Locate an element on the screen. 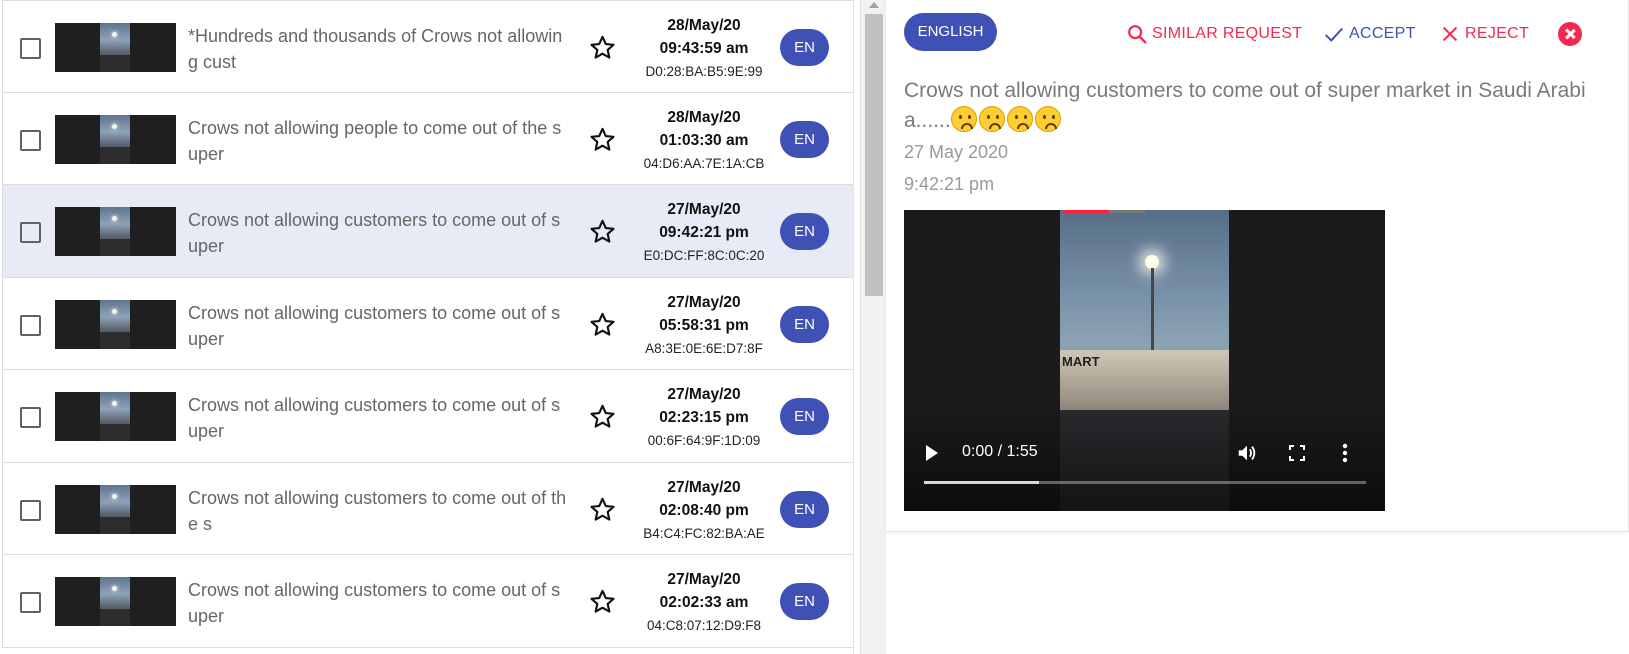 The width and height of the screenshot is (1629, 654). fullscreen-icon is located at coordinates (1297, 453).